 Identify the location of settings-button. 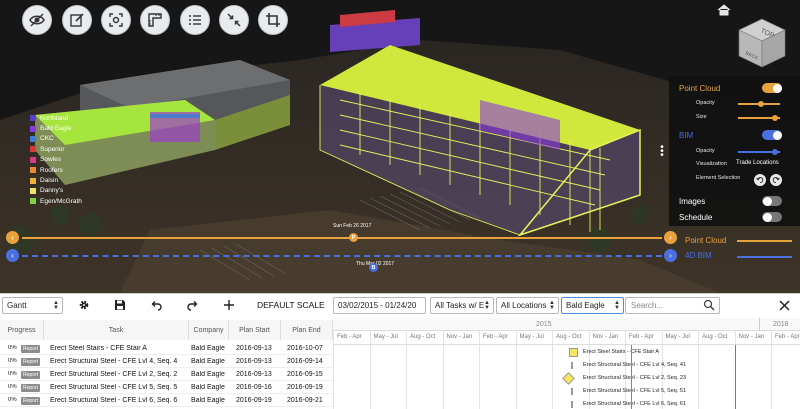
(84, 305).